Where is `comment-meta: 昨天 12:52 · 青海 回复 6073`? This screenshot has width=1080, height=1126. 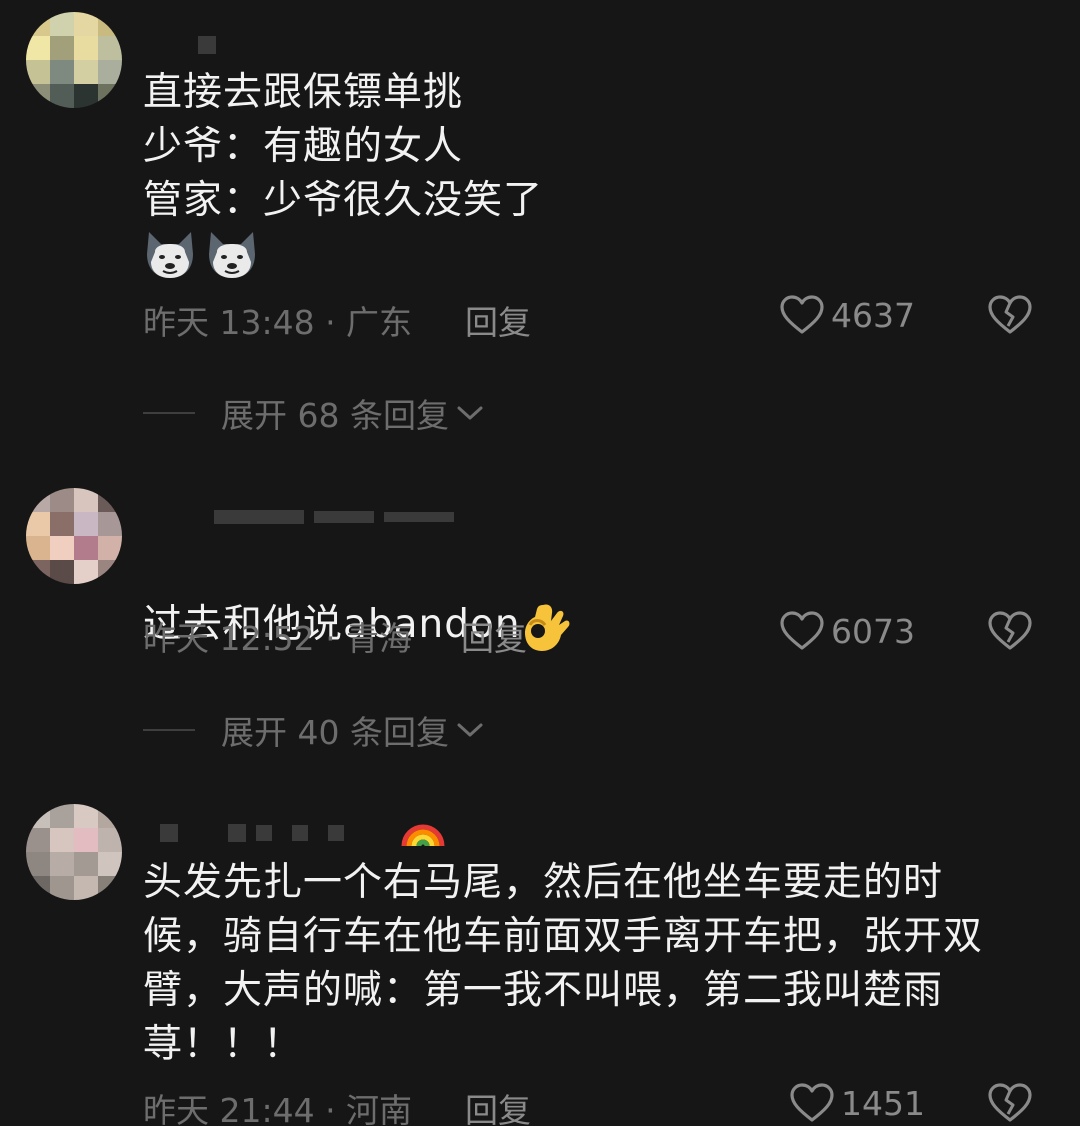
comment-meta: 昨天 12:52 · 青海 回复 6073 is located at coordinates (593, 635).